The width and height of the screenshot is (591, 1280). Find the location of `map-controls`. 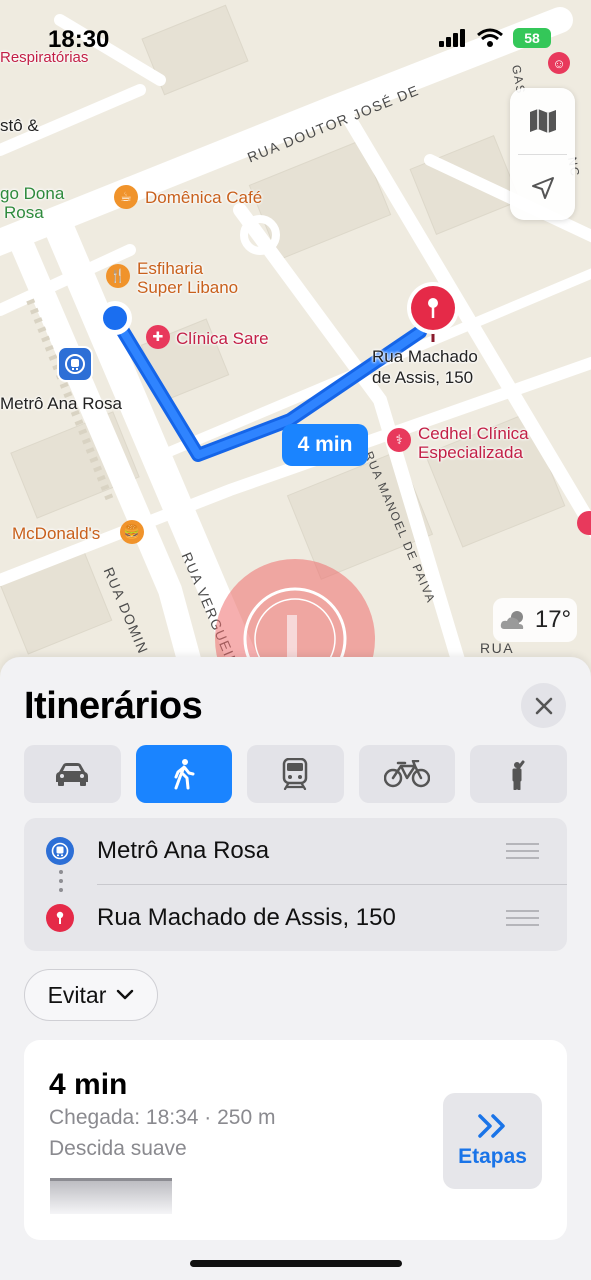

map-controls is located at coordinates (542, 154).